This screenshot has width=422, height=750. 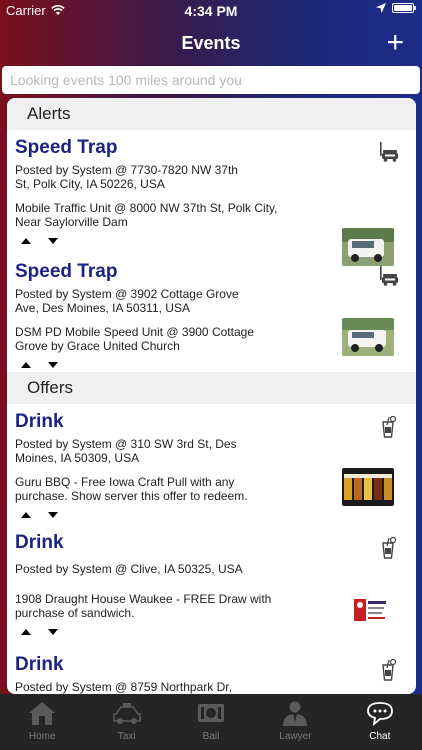 What do you see at coordinates (381, 8) in the screenshot?
I see `location-arrow-icon` at bounding box center [381, 8].